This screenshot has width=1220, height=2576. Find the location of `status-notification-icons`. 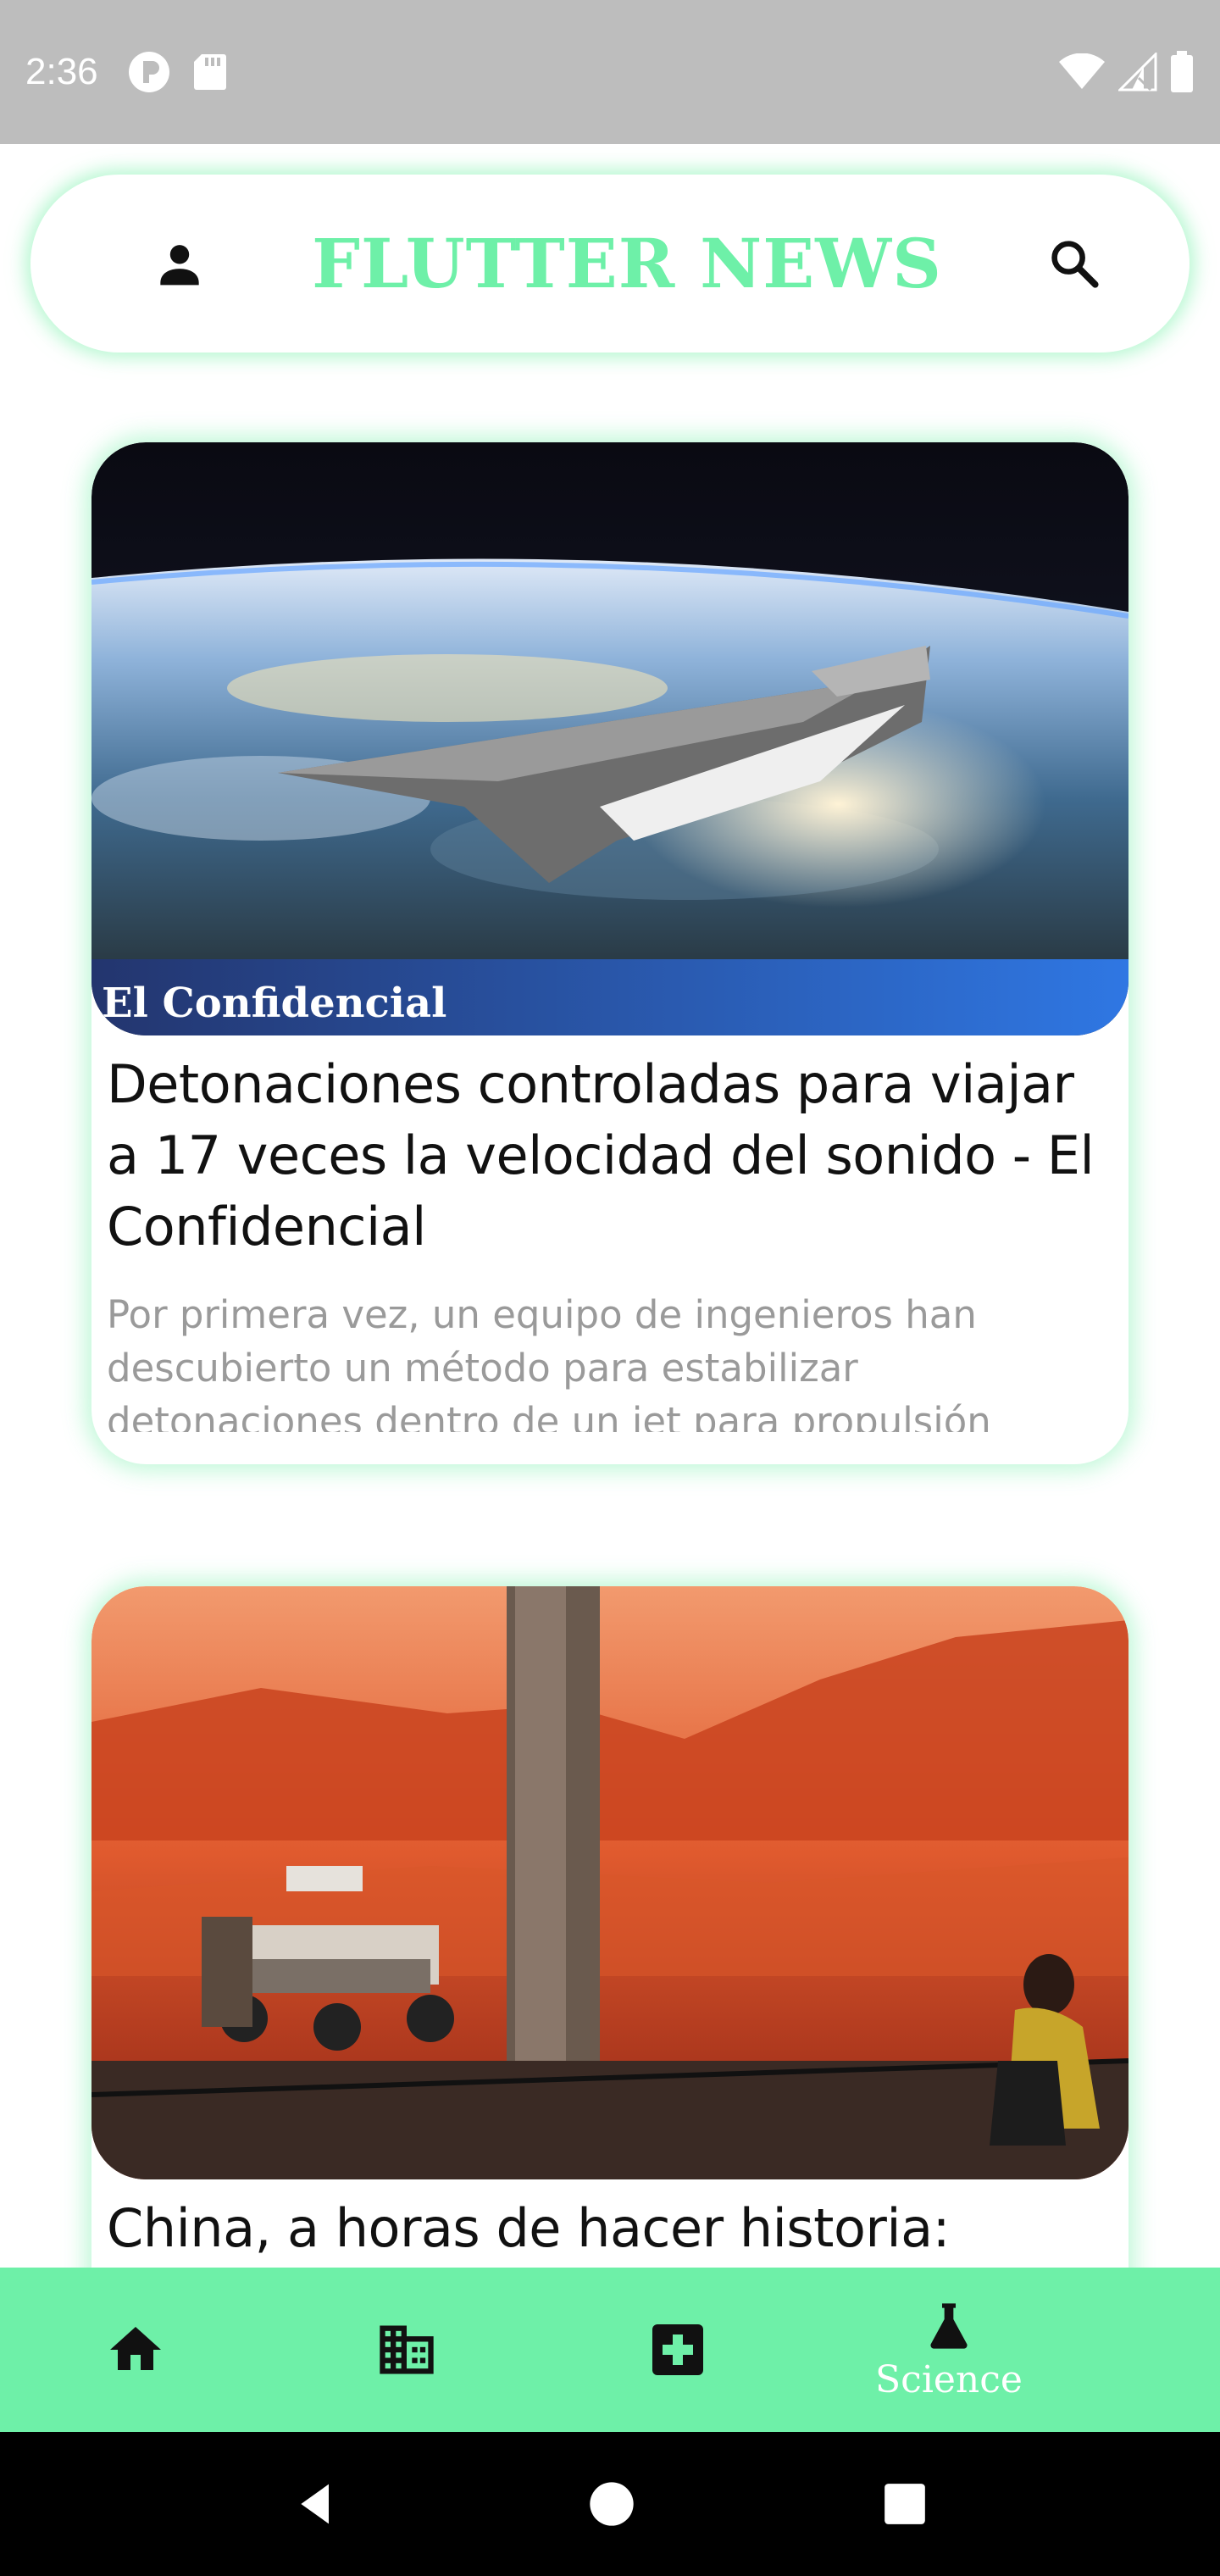

status-notification-icons is located at coordinates (177, 72).